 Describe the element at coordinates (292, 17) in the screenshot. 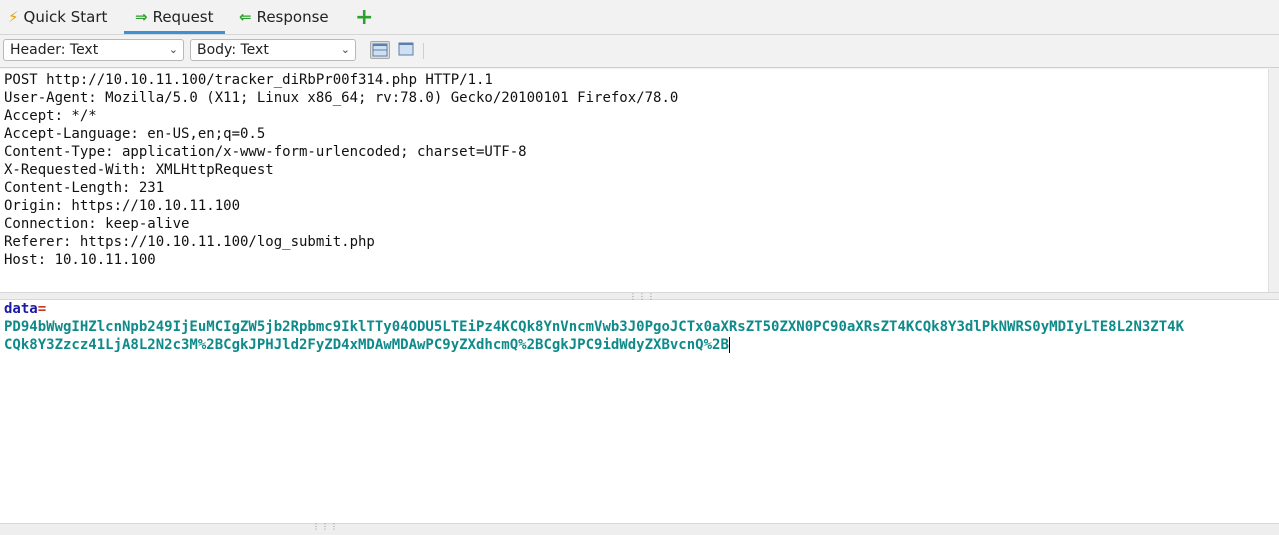

I see `tab-response-label: Response` at that location.